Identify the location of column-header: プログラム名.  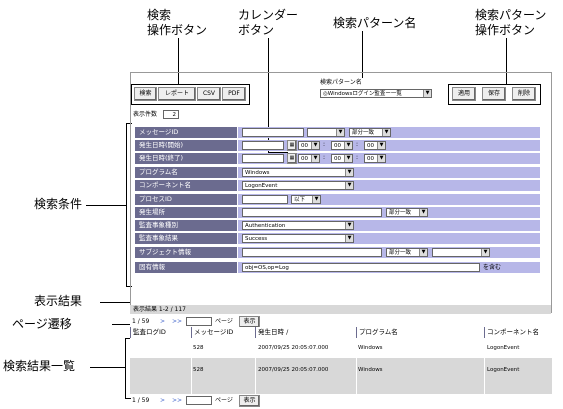
(420, 332).